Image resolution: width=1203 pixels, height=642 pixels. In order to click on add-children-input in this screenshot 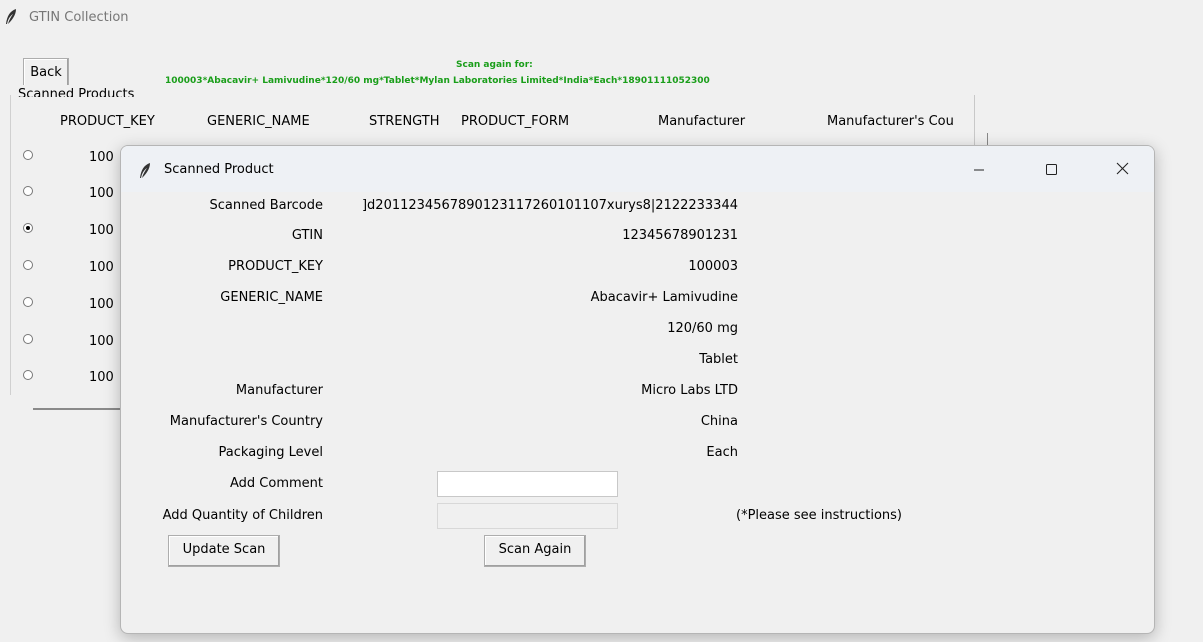, I will do `click(527, 516)`.